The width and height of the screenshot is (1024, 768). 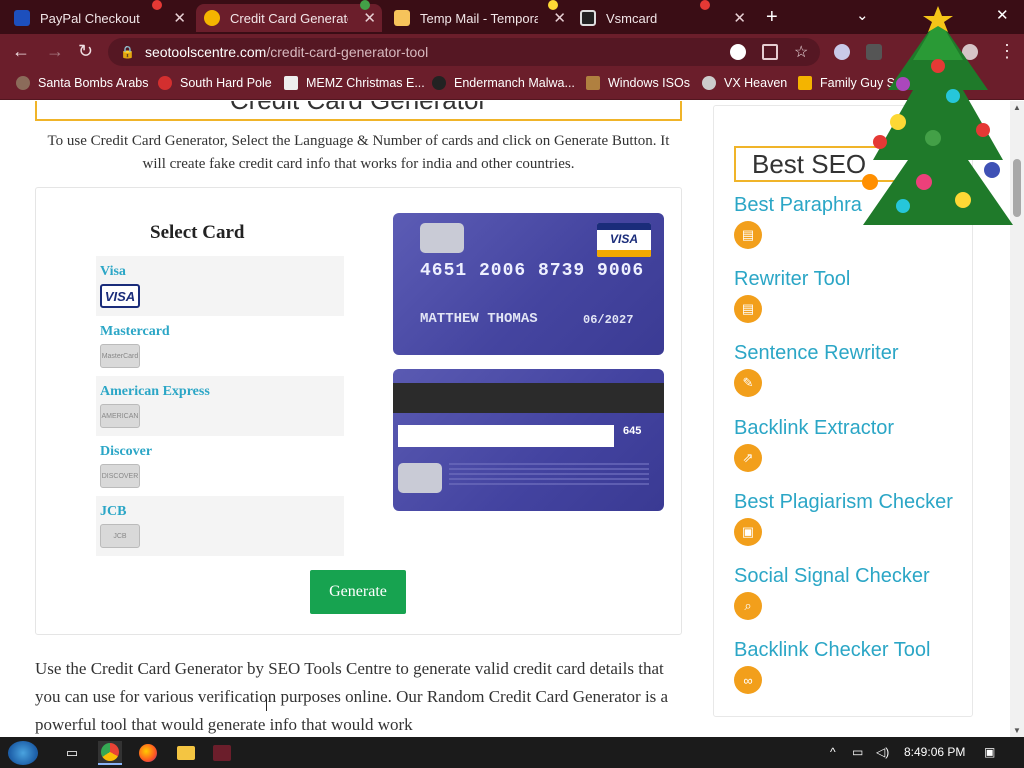 I want to click on scroll-down-icon: ▼, so click(x=1017, y=730).